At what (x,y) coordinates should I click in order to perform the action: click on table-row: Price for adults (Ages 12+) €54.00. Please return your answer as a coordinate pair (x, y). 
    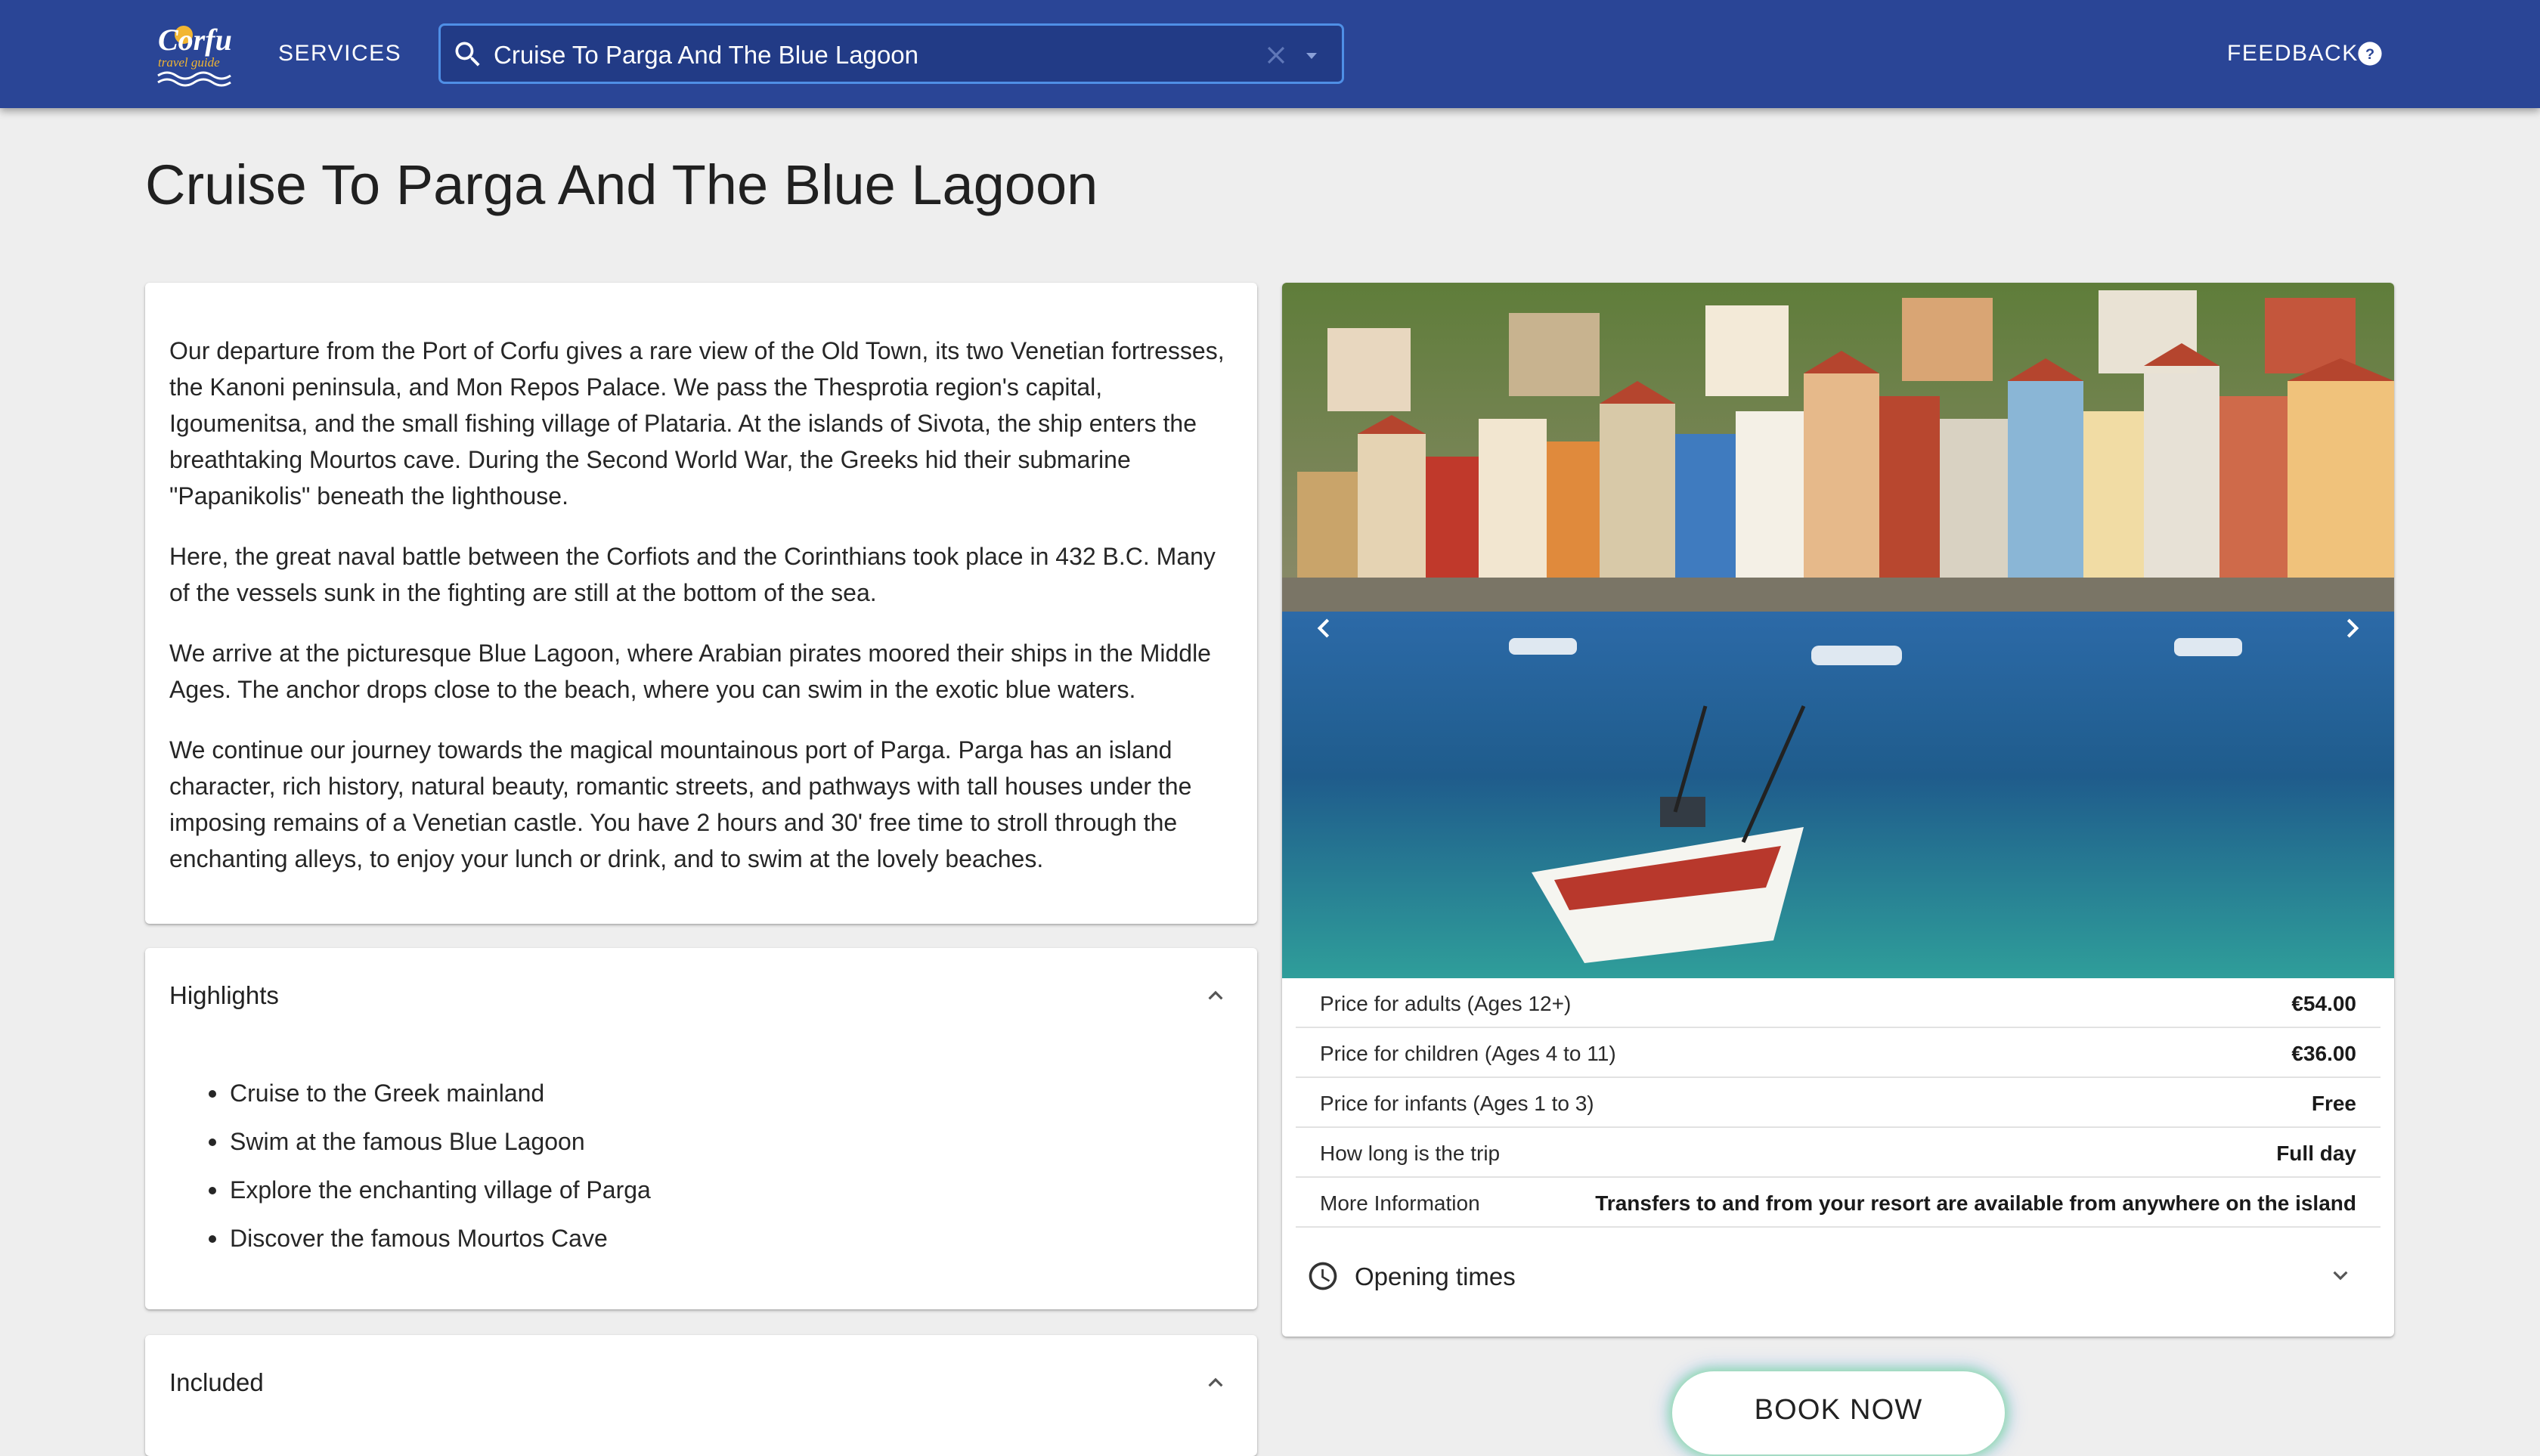
    Looking at the image, I should click on (1838, 1003).